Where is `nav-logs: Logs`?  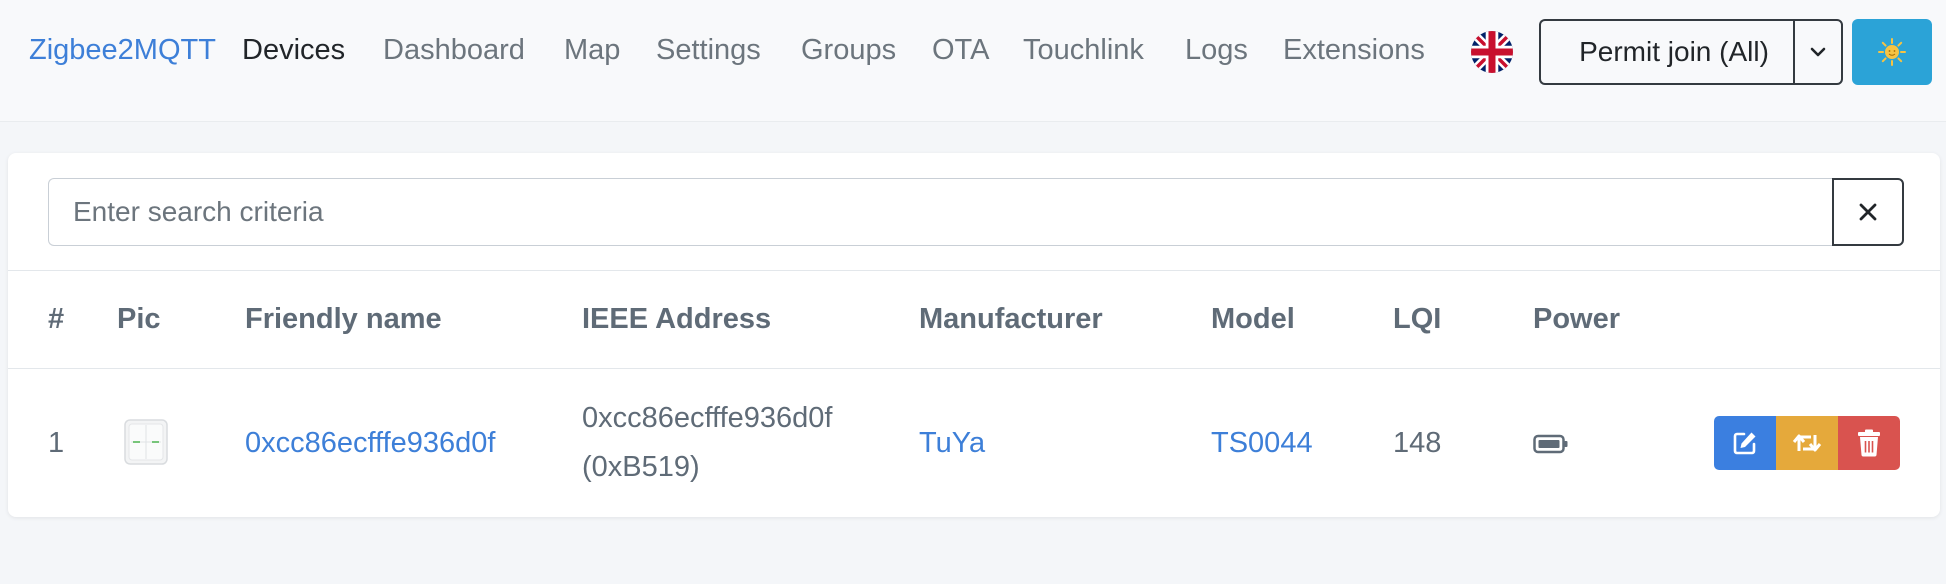 nav-logs: Logs is located at coordinates (1216, 50).